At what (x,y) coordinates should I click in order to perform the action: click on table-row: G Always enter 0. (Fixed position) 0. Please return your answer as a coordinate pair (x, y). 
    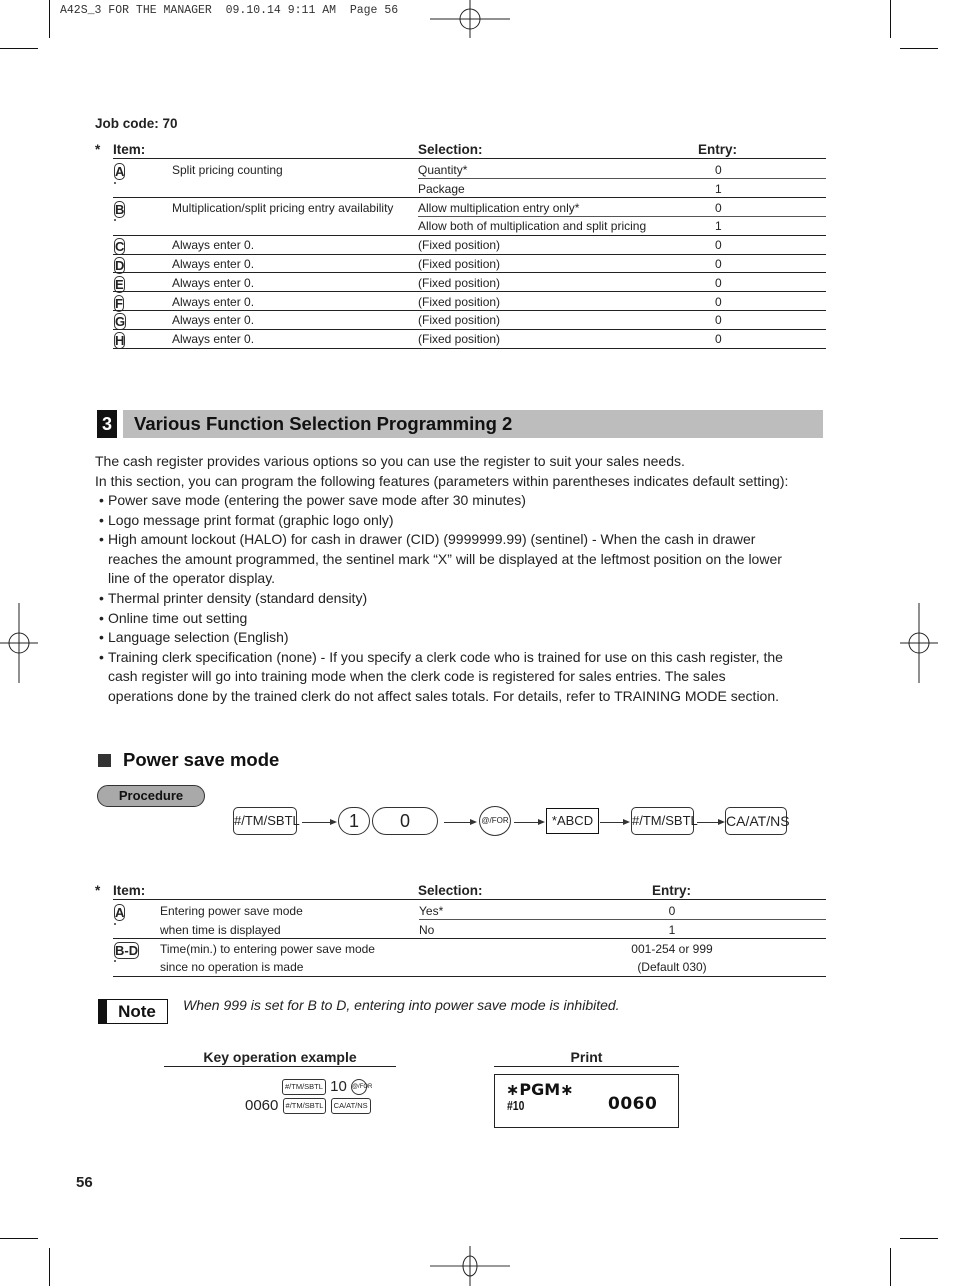
    Looking at the image, I should click on (460, 320).